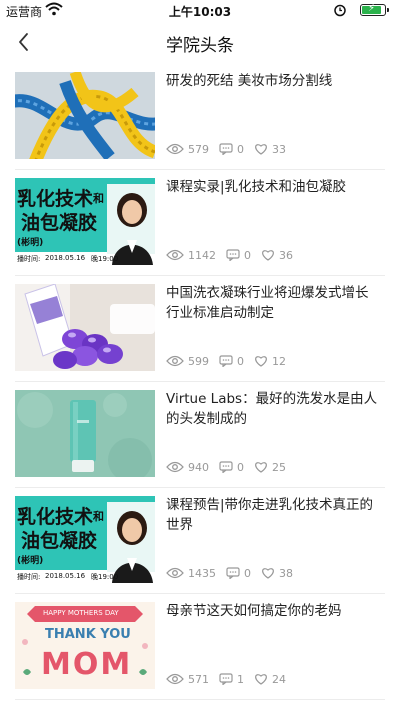 Image resolution: width=400 pixels, height=710 pixels. I want to click on like-count: 25, so click(279, 467).